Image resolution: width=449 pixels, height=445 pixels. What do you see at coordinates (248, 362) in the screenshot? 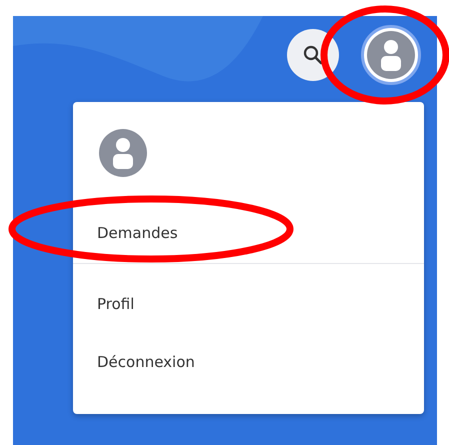
I see `menu-item: Déconnexion` at bounding box center [248, 362].